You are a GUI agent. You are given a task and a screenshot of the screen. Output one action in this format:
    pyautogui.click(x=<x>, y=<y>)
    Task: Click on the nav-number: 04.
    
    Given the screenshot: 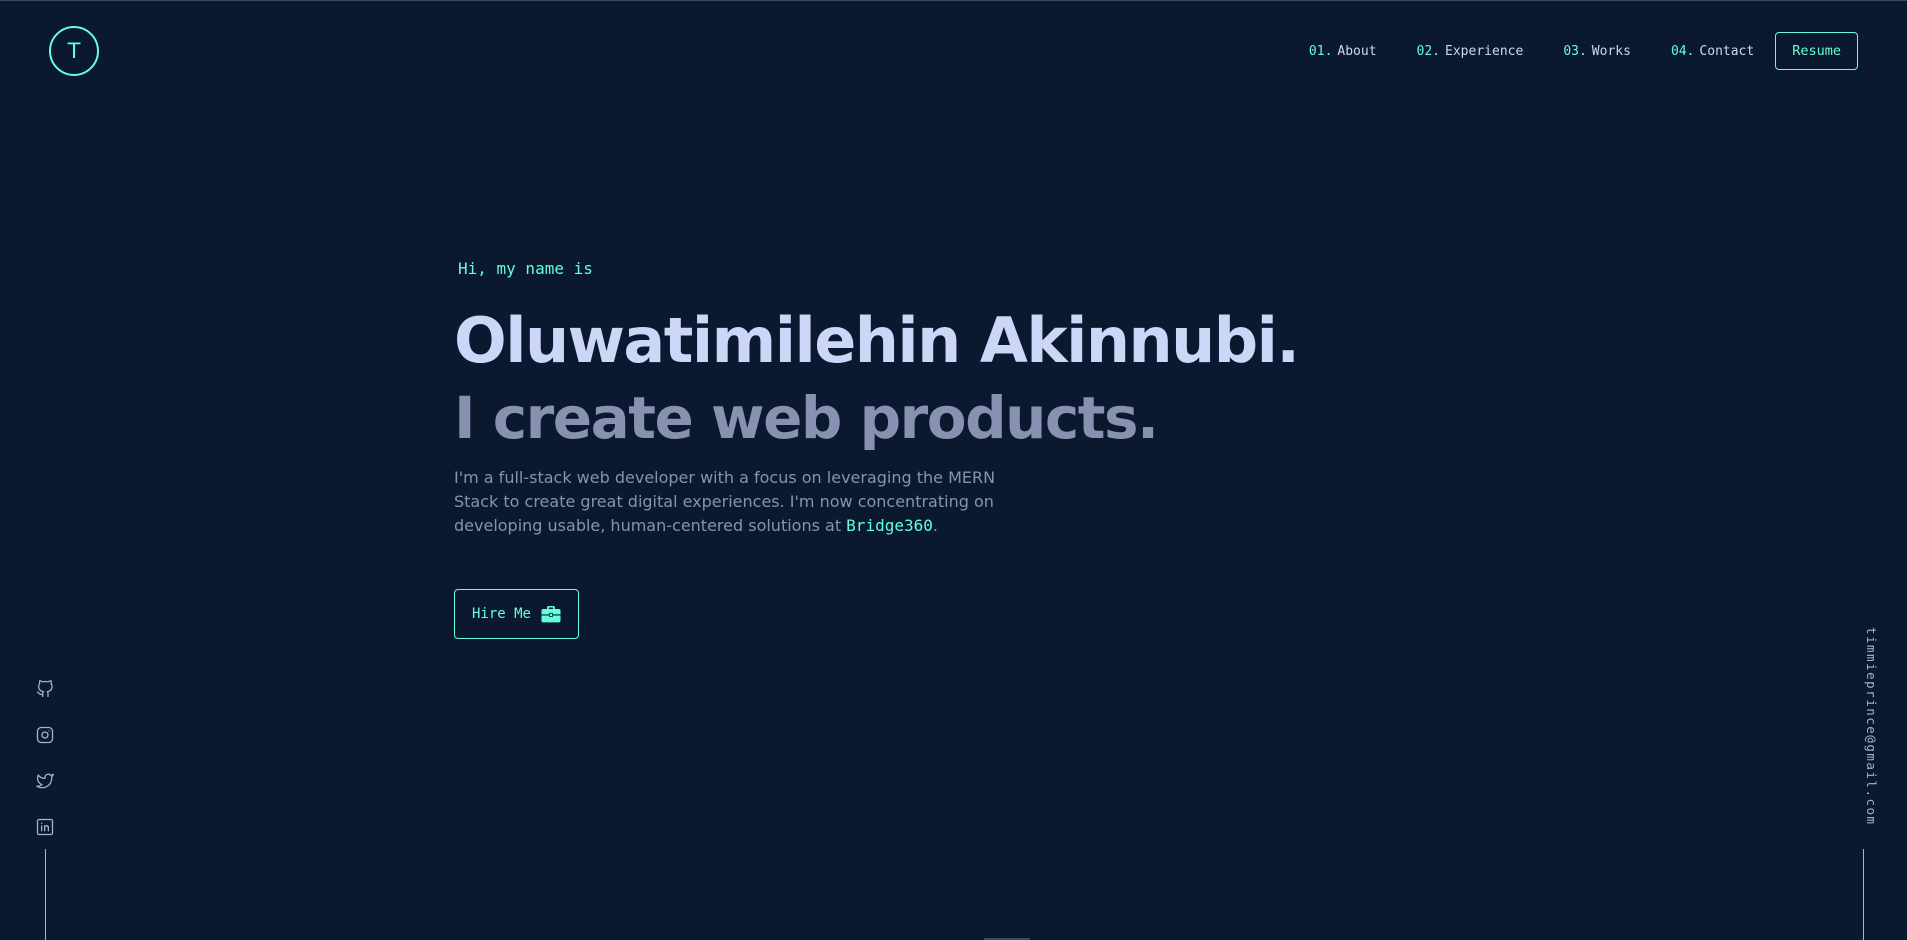 What is the action you would take?
    pyautogui.click(x=1682, y=51)
    